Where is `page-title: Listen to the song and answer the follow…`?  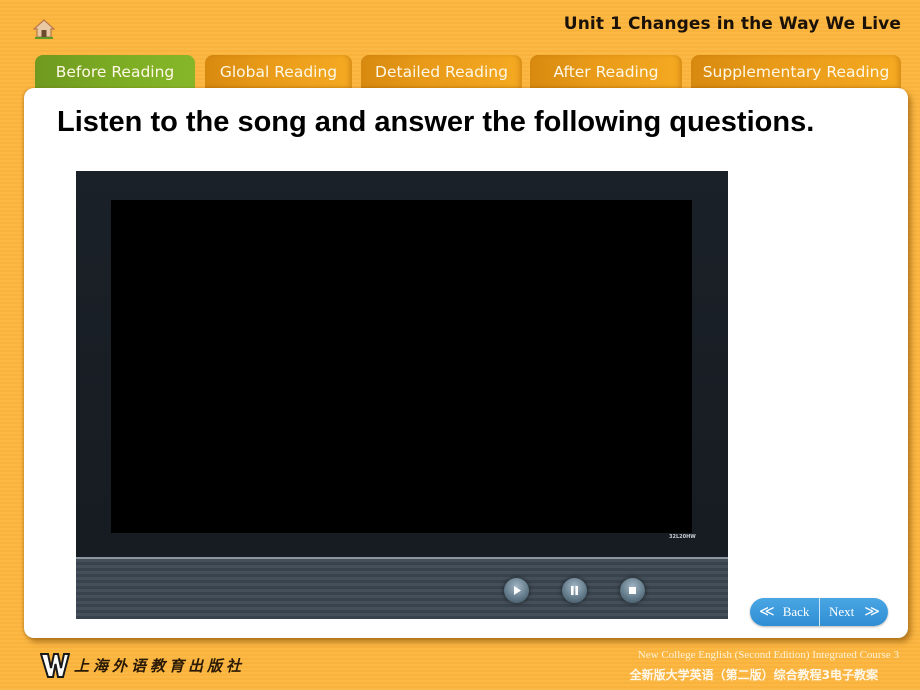 page-title: Listen to the song and answer the follow… is located at coordinates (436, 122).